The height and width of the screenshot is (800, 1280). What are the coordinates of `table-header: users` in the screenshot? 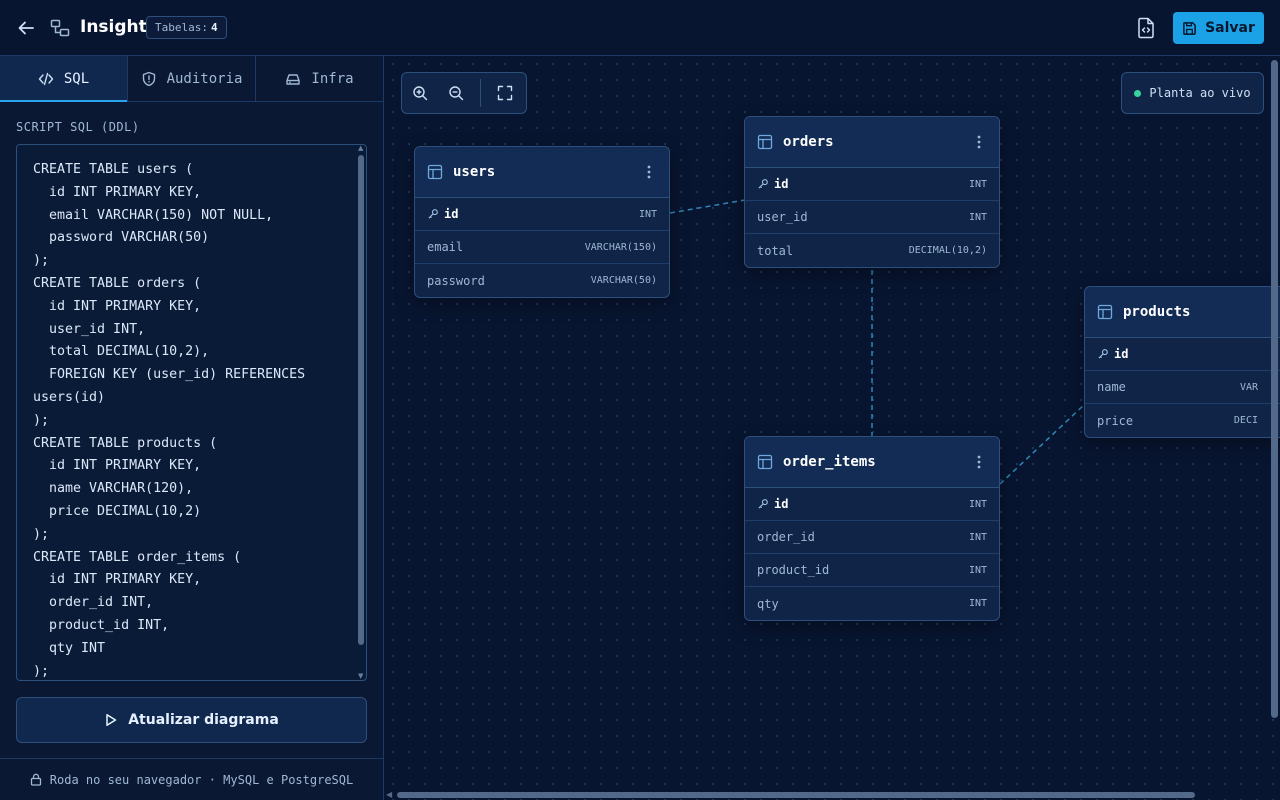 It's located at (542, 172).